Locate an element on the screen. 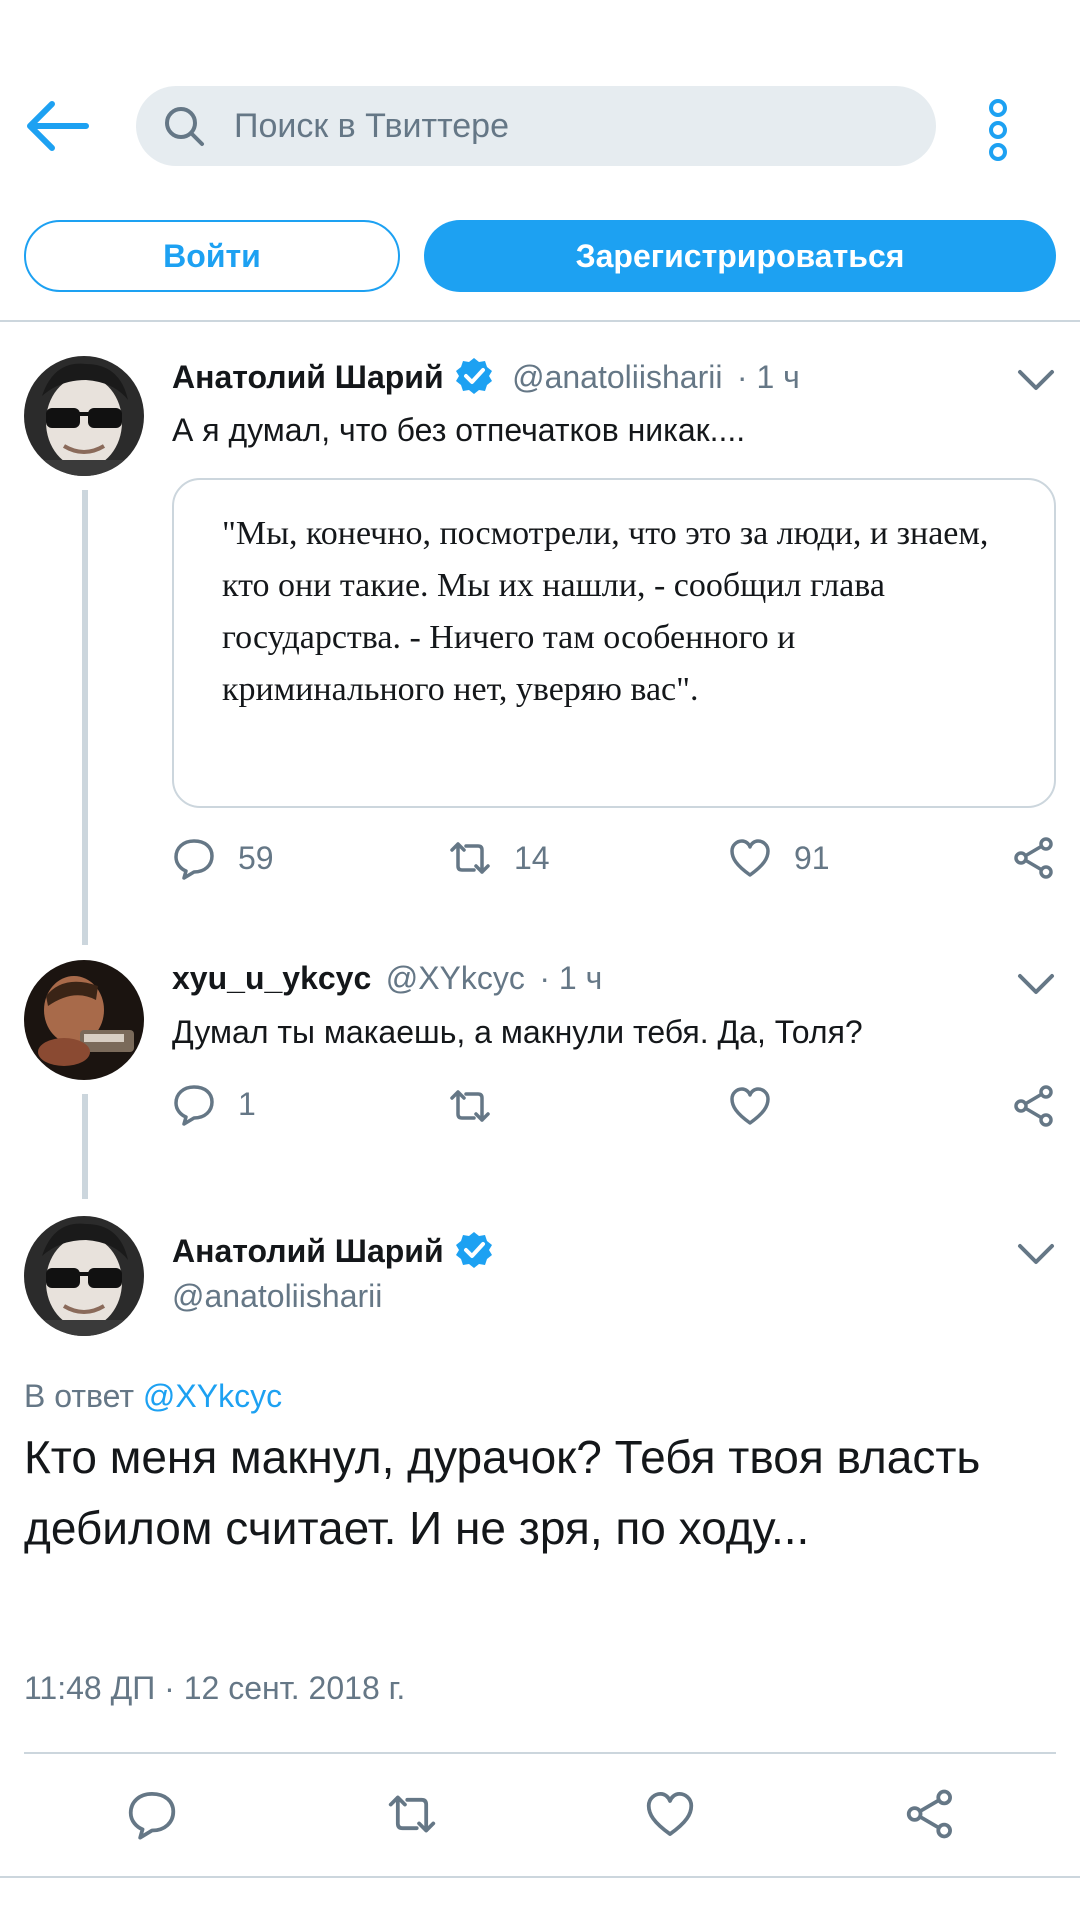 The width and height of the screenshot is (1080, 1920). search-icon is located at coordinates (184, 126).